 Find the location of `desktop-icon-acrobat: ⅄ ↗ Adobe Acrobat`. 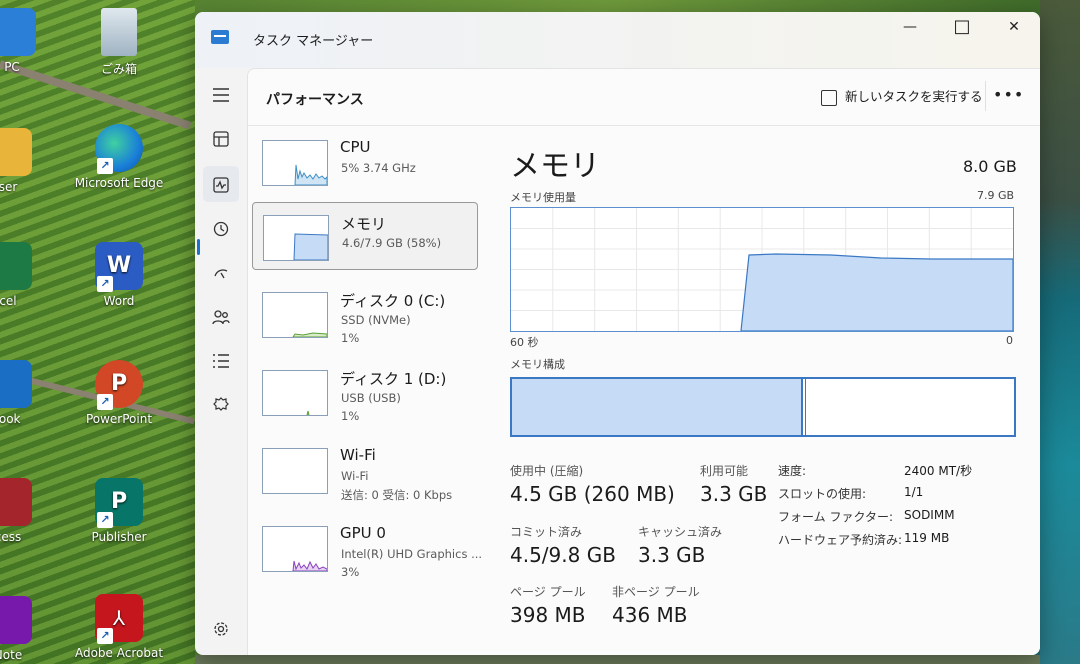

desktop-icon-acrobat: ⅄ ↗ Adobe Acrobat is located at coordinates (119, 627).